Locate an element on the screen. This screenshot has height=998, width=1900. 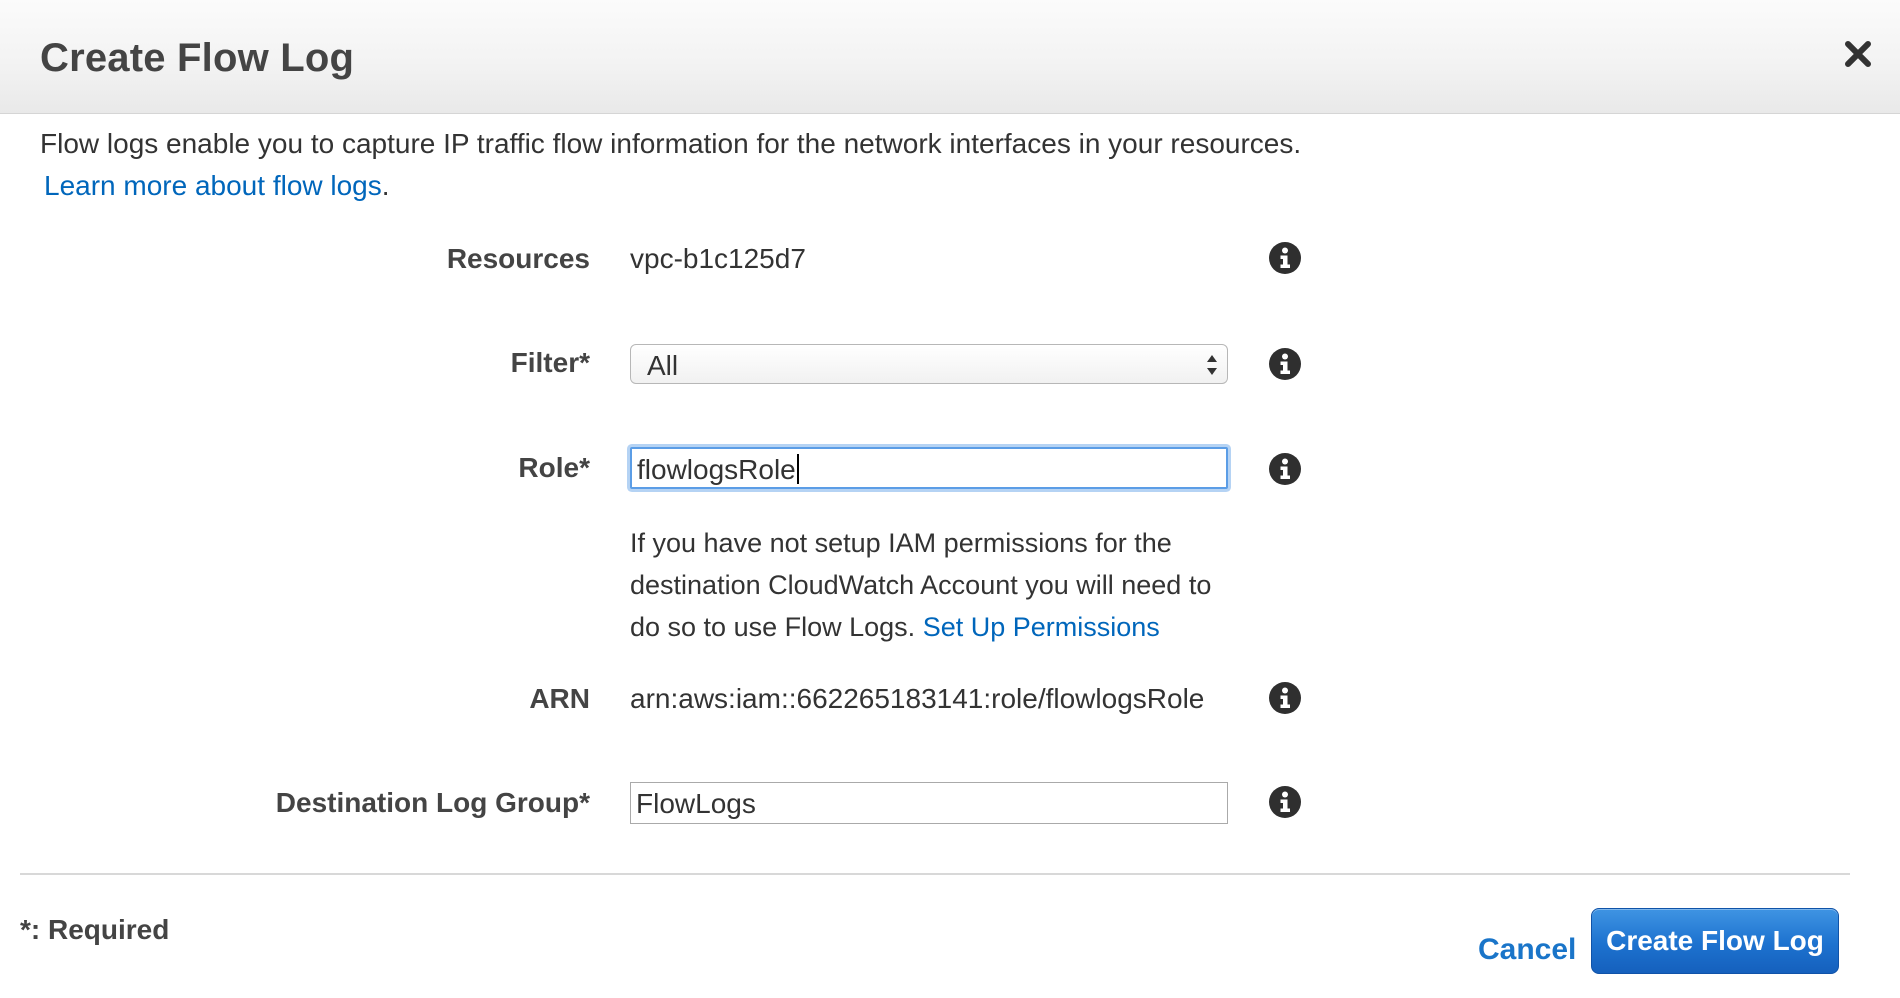
role-input: flowlogsRole is located at coordinates (929, 468).